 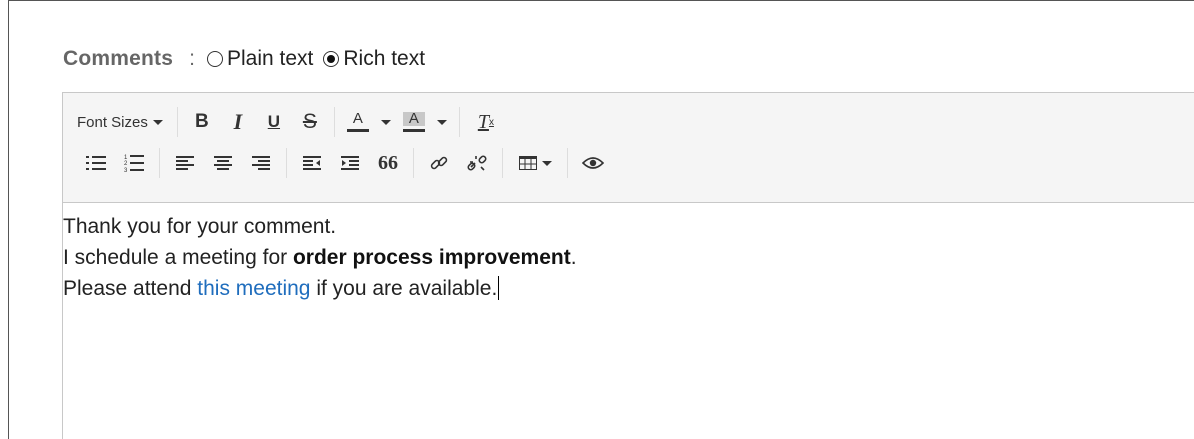 I want to click on text-color-icon: A, so click(x=357, y=118).